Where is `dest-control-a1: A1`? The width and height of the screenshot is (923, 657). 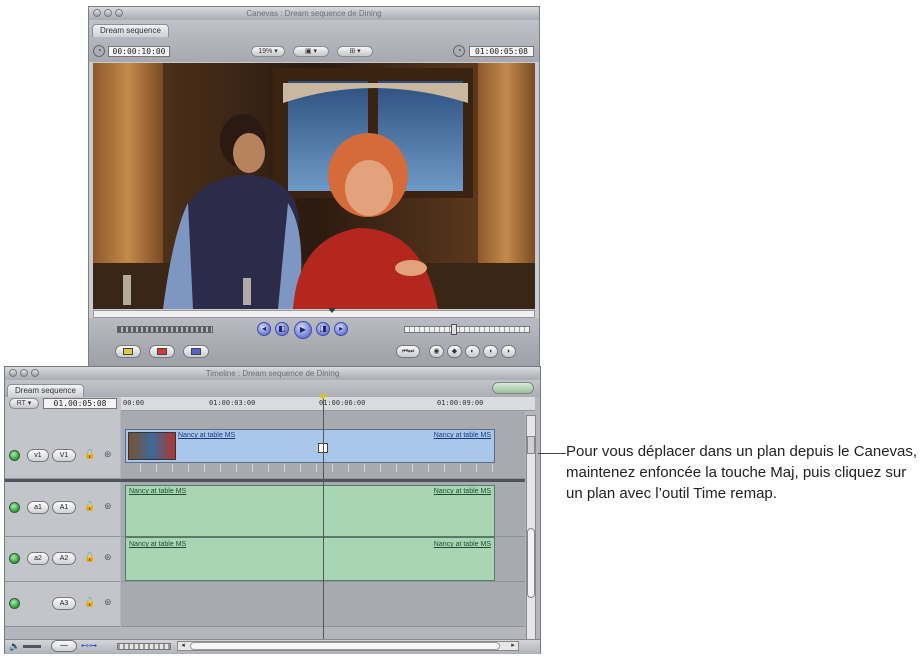
dest-control-a1: A1 is located at coordinates (64, 507).